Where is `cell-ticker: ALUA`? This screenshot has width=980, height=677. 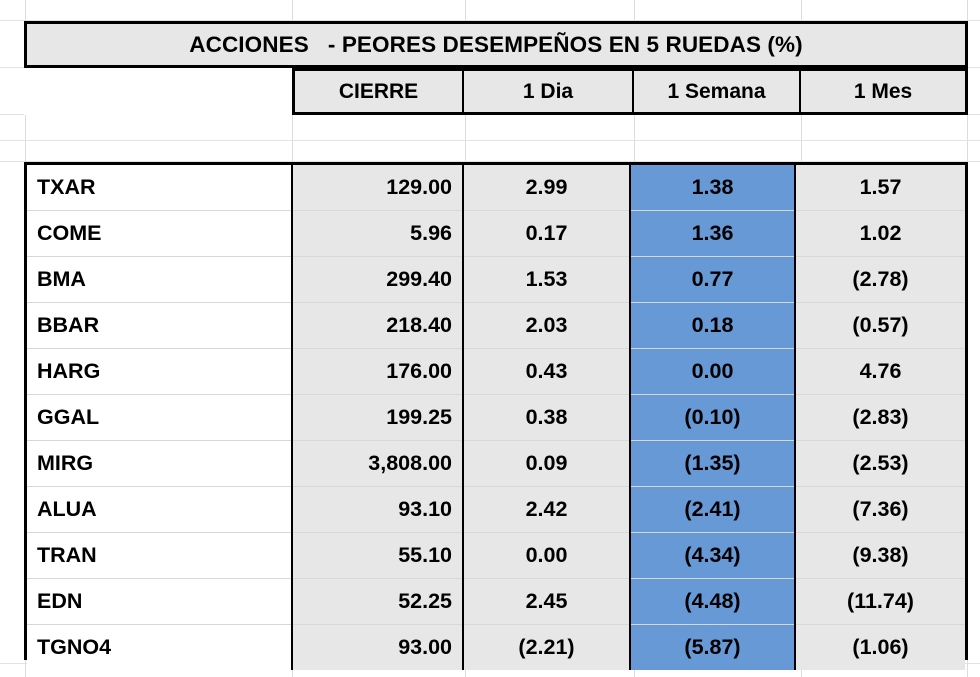 cell-ticker: ALUA is located at coordinates (160, 509).